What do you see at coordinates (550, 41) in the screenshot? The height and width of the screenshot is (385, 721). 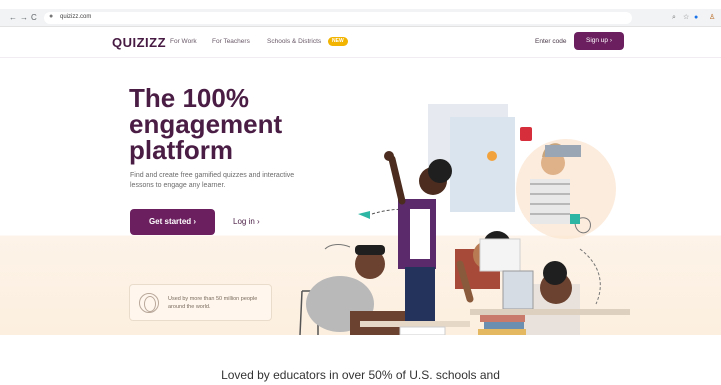 I see `enter-code-link: Enter code` at bounding box center [550, 41].